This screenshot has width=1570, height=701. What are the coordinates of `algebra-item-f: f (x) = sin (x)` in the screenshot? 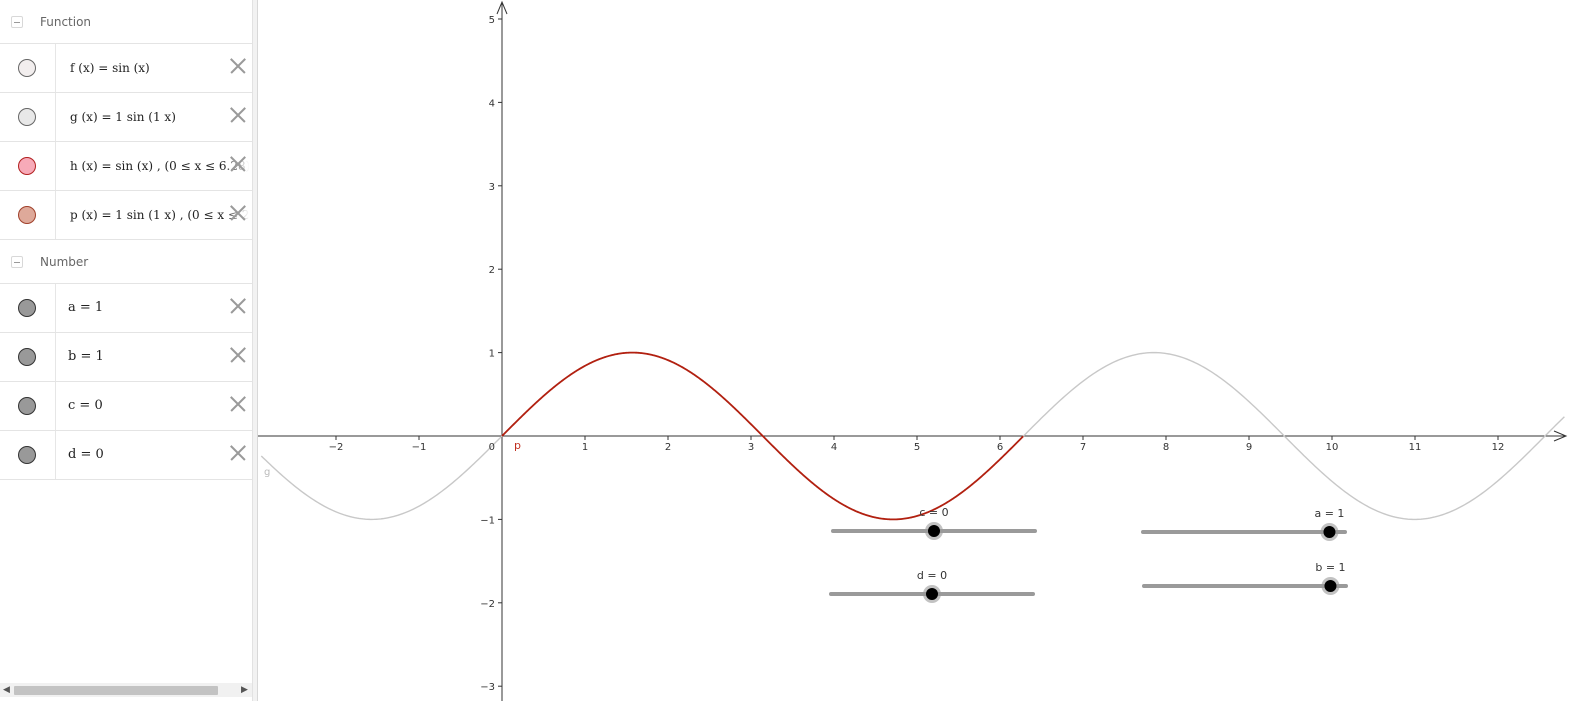 It's located at (126, 68).